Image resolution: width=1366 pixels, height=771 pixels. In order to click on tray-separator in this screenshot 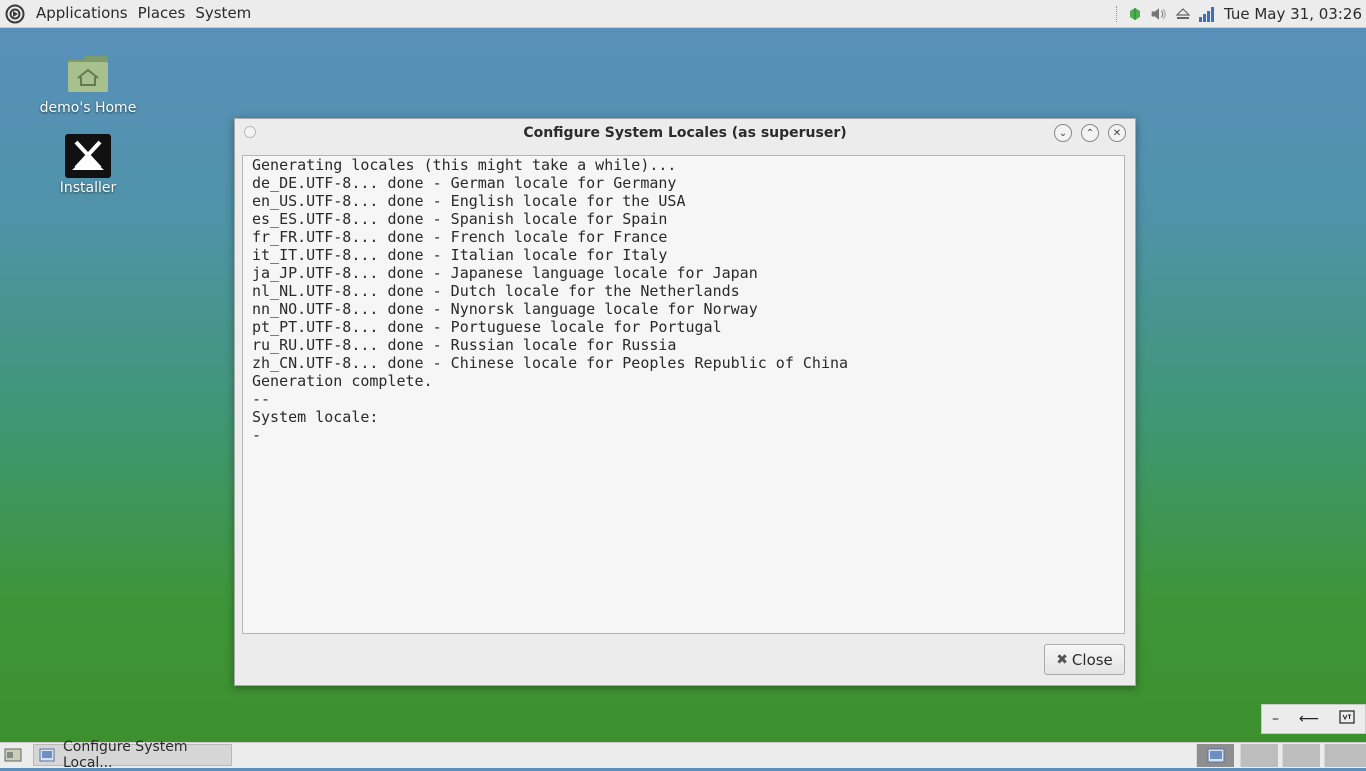, I will do `click(1117, 13)`.